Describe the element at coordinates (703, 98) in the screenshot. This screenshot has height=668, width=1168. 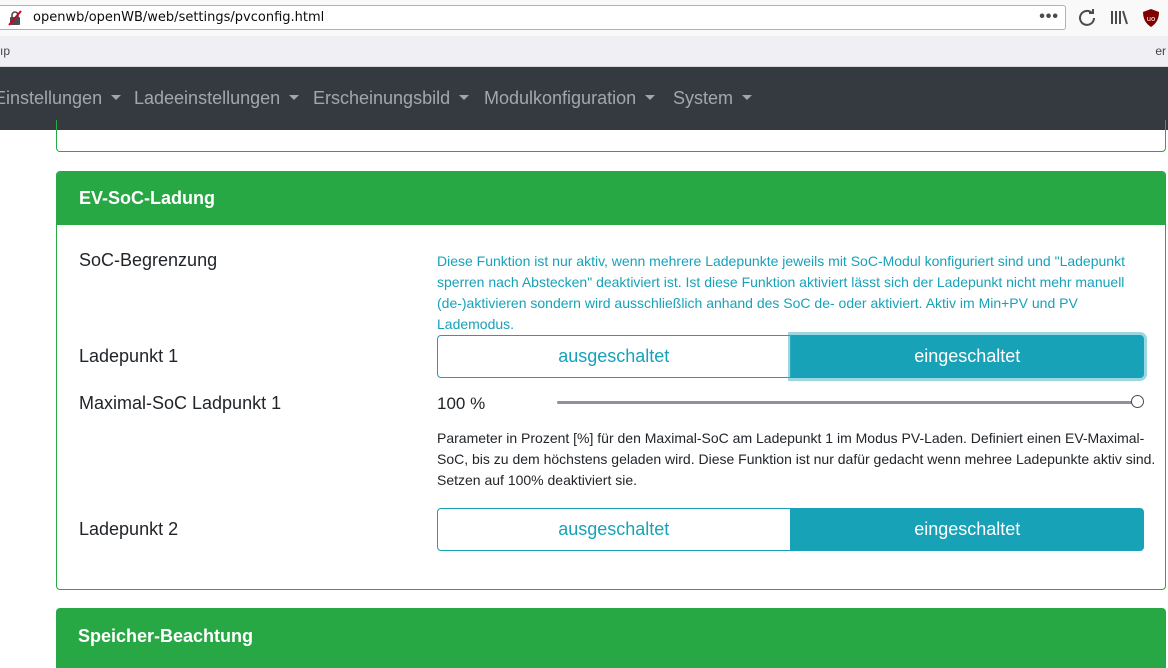
I see `nav-label: System` at that location.